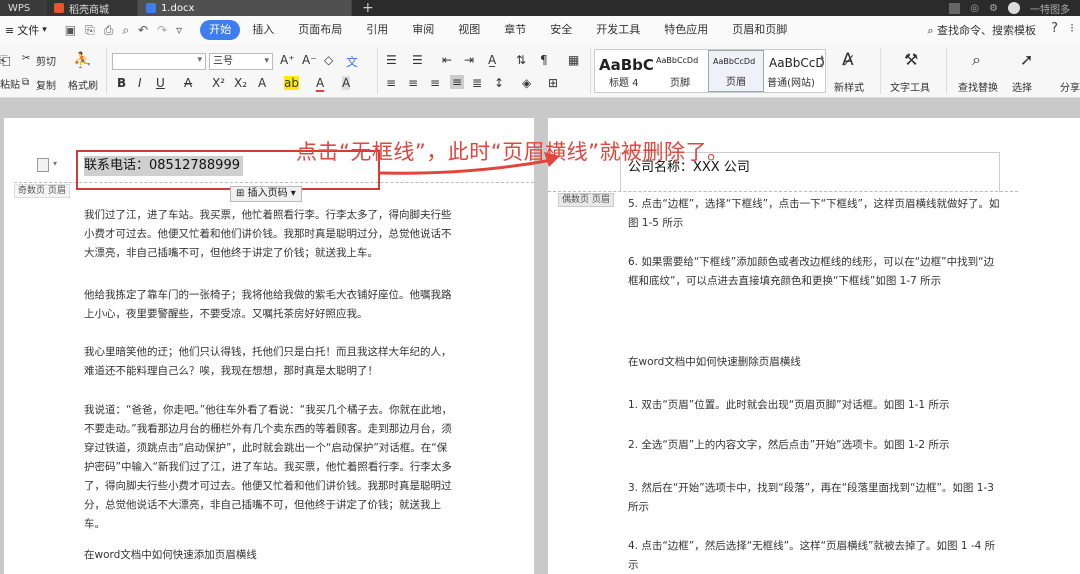  What do you see at coordinates (624, 71) in the screenshot?
I see `style-heading4: AaBbC 标题 4` at bounding box center [624, 71].